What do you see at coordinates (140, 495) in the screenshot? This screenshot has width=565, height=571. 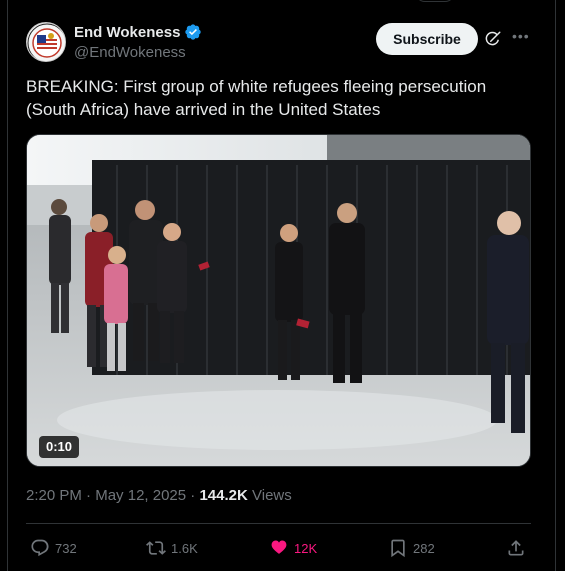 I see `tweet-date: May 12, 2025` at bounding box center [140, 495].